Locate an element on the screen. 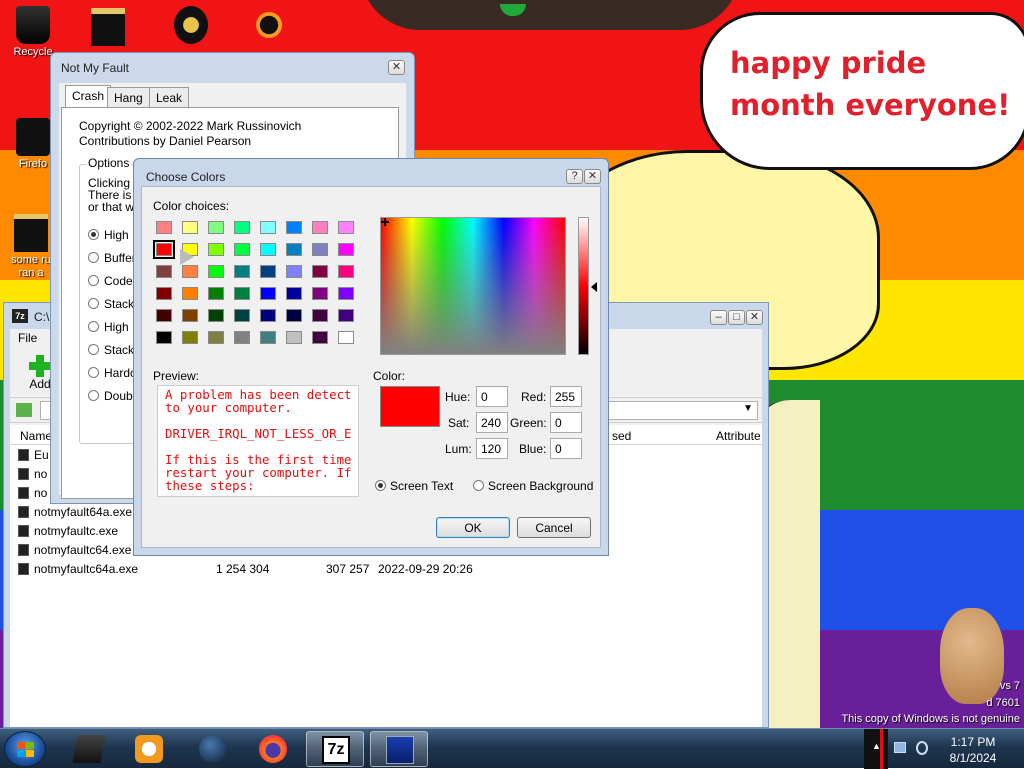  column-attributes: Attribute is located at coordinates (738, 436).